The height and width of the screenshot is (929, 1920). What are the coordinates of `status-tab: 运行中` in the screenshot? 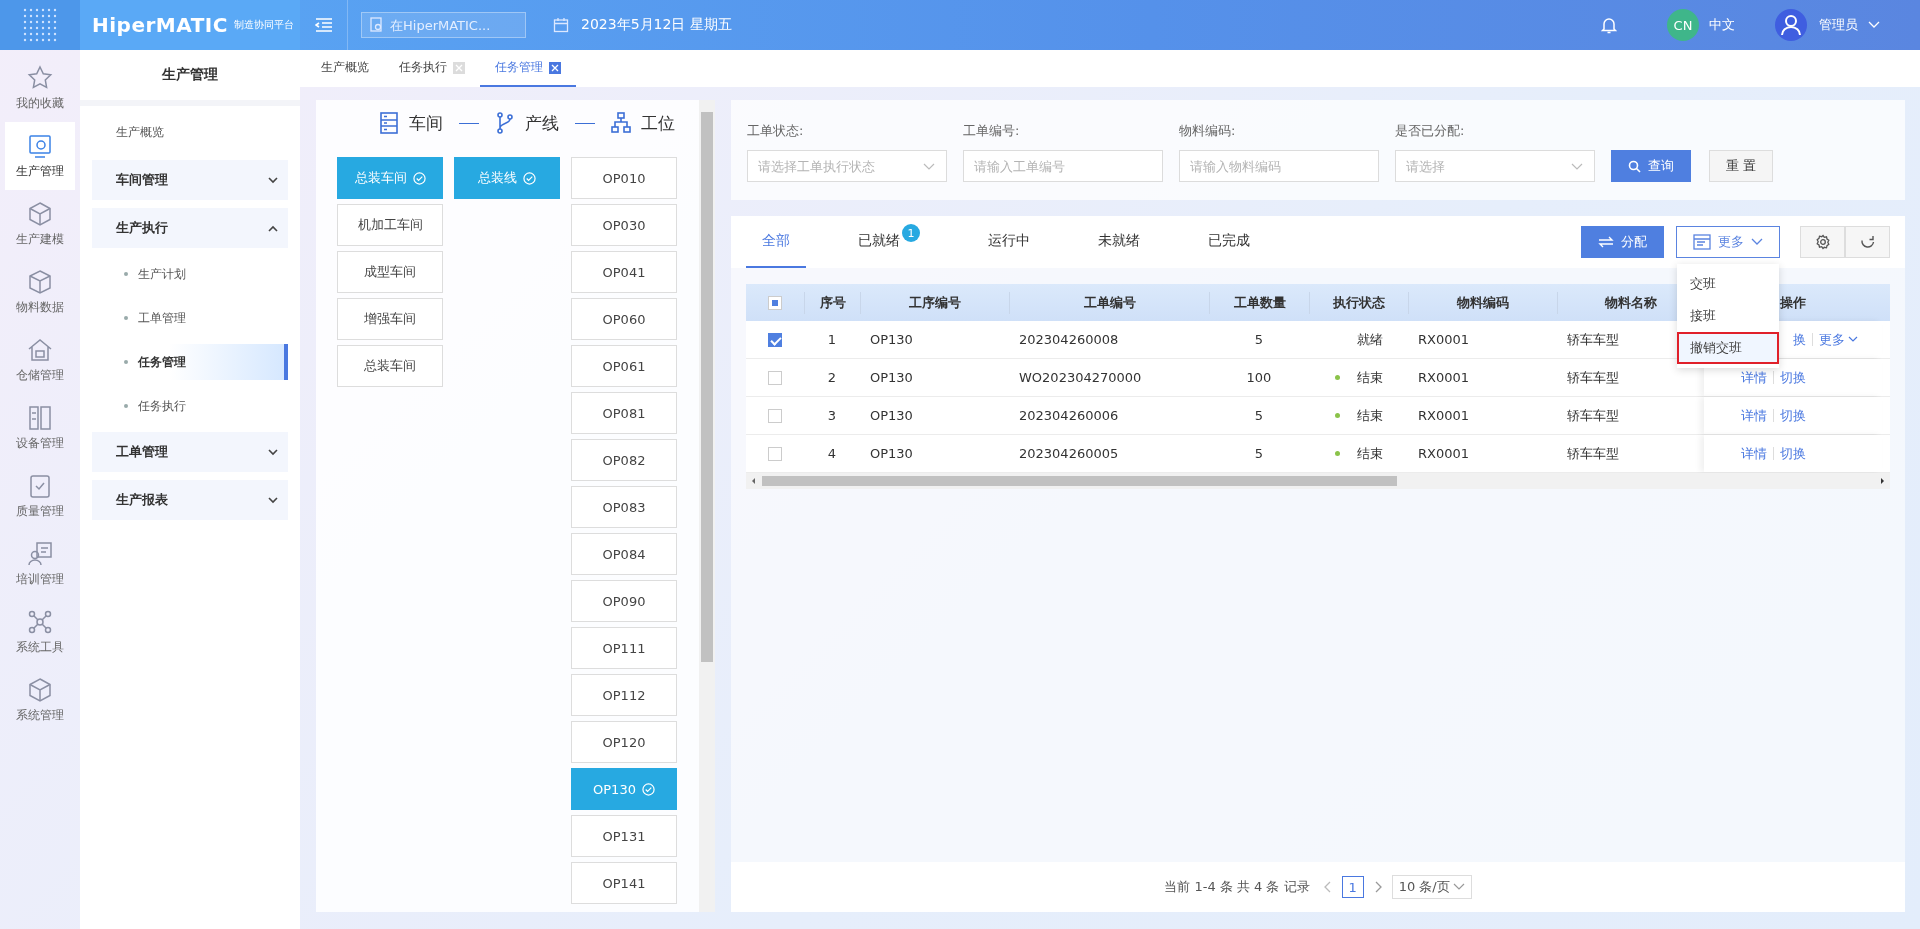 It's located at (1009, 242).